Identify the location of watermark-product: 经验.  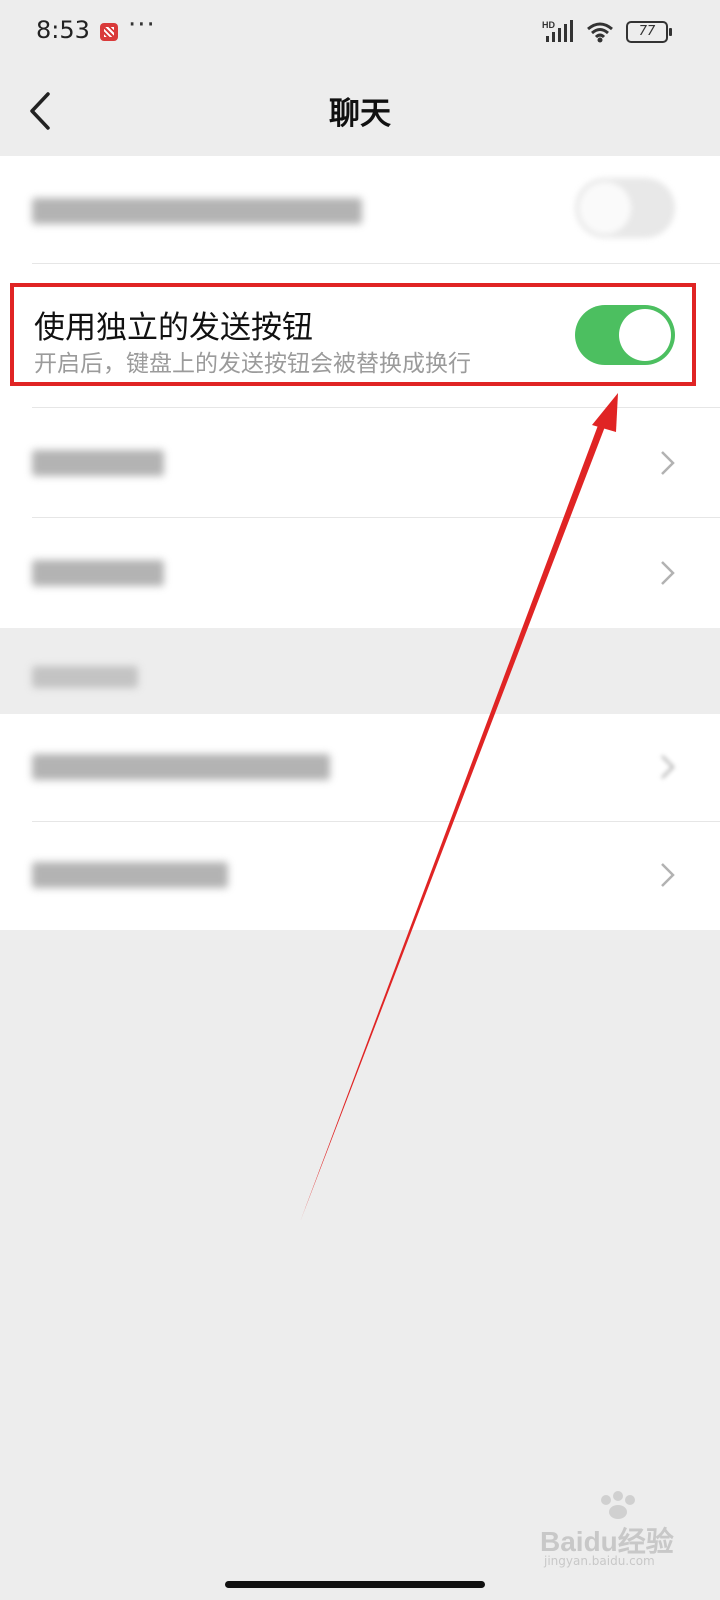
(645, 1541).